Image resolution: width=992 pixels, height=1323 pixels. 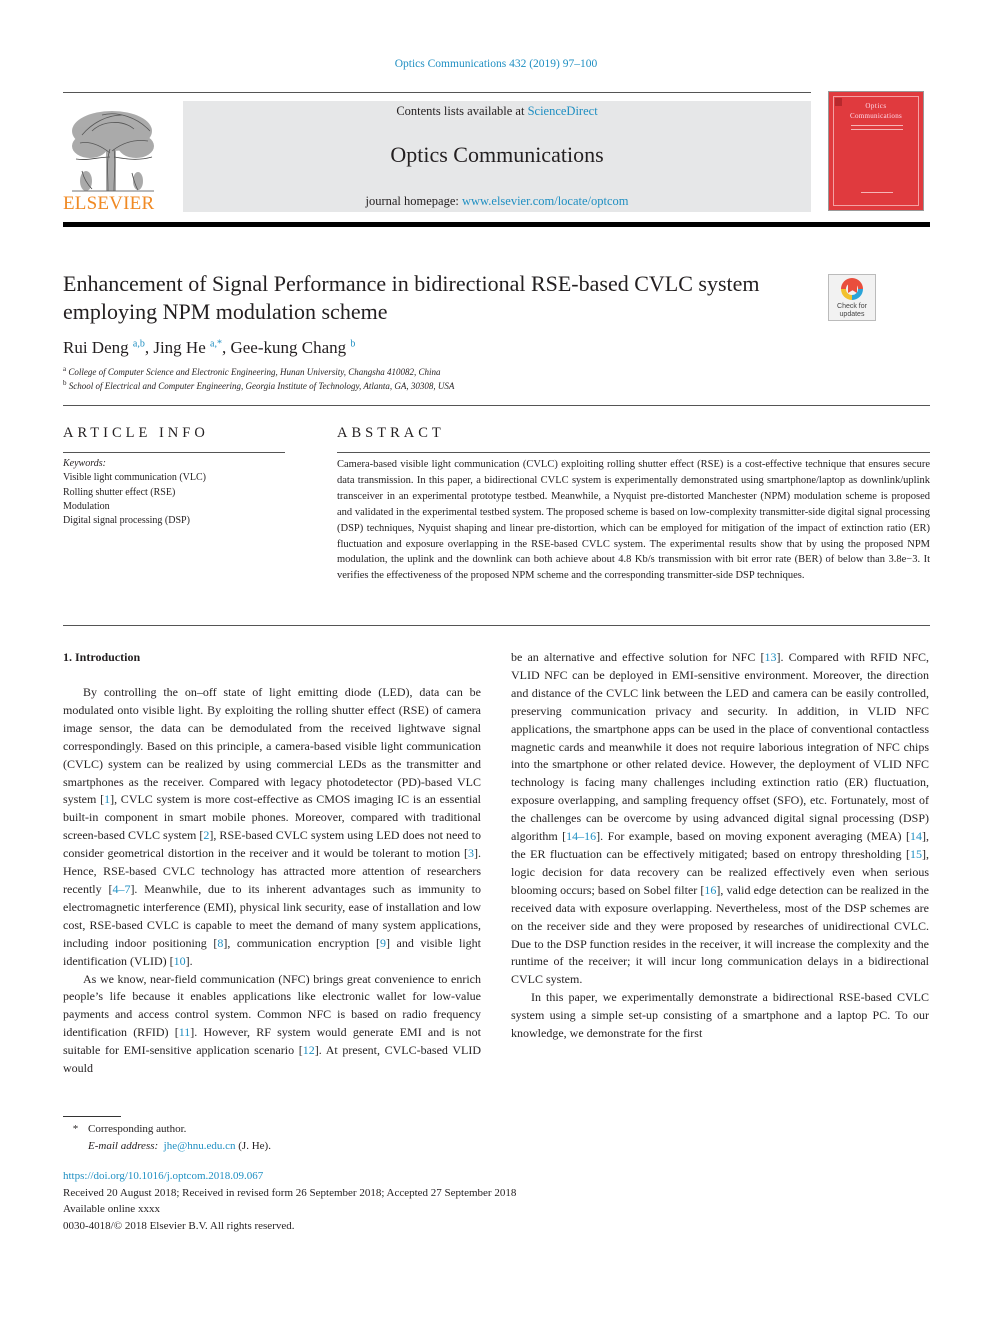 What do you see at coordinates (86, 506) in the screenshot?
I see `keyword: Modulation` at bounding box center [86, 506].